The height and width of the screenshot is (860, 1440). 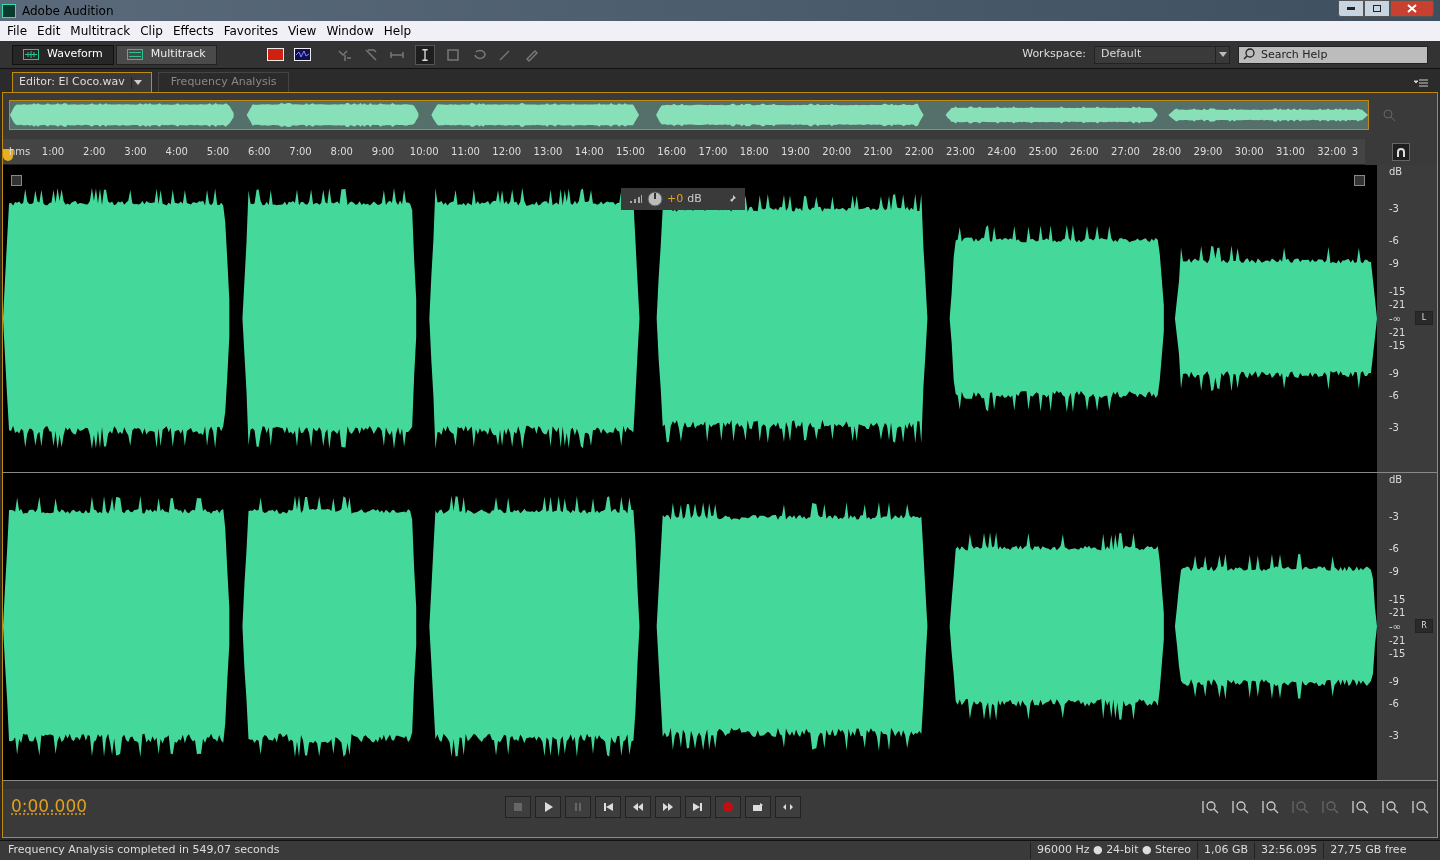 What do you see at coordinates (1424, 318) in the screenshot?
I see `channel-label: L` at bounding box center [1424, 318].